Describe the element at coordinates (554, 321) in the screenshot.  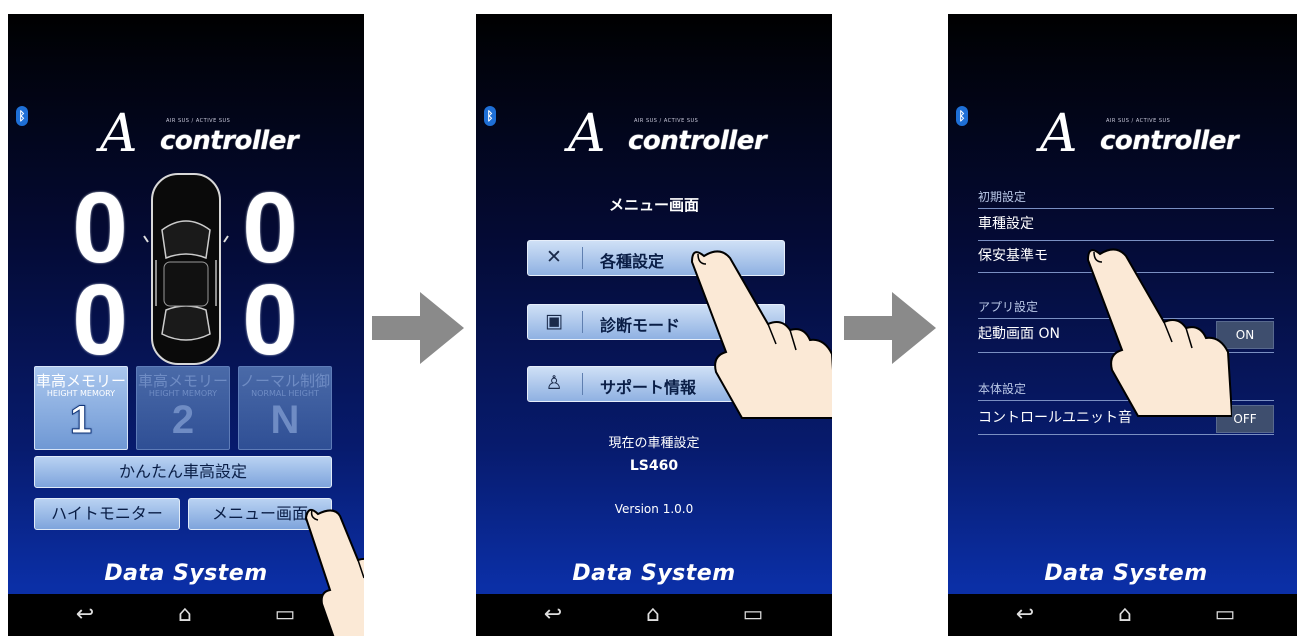
I see `clipboard-icon: ▣` at that location.